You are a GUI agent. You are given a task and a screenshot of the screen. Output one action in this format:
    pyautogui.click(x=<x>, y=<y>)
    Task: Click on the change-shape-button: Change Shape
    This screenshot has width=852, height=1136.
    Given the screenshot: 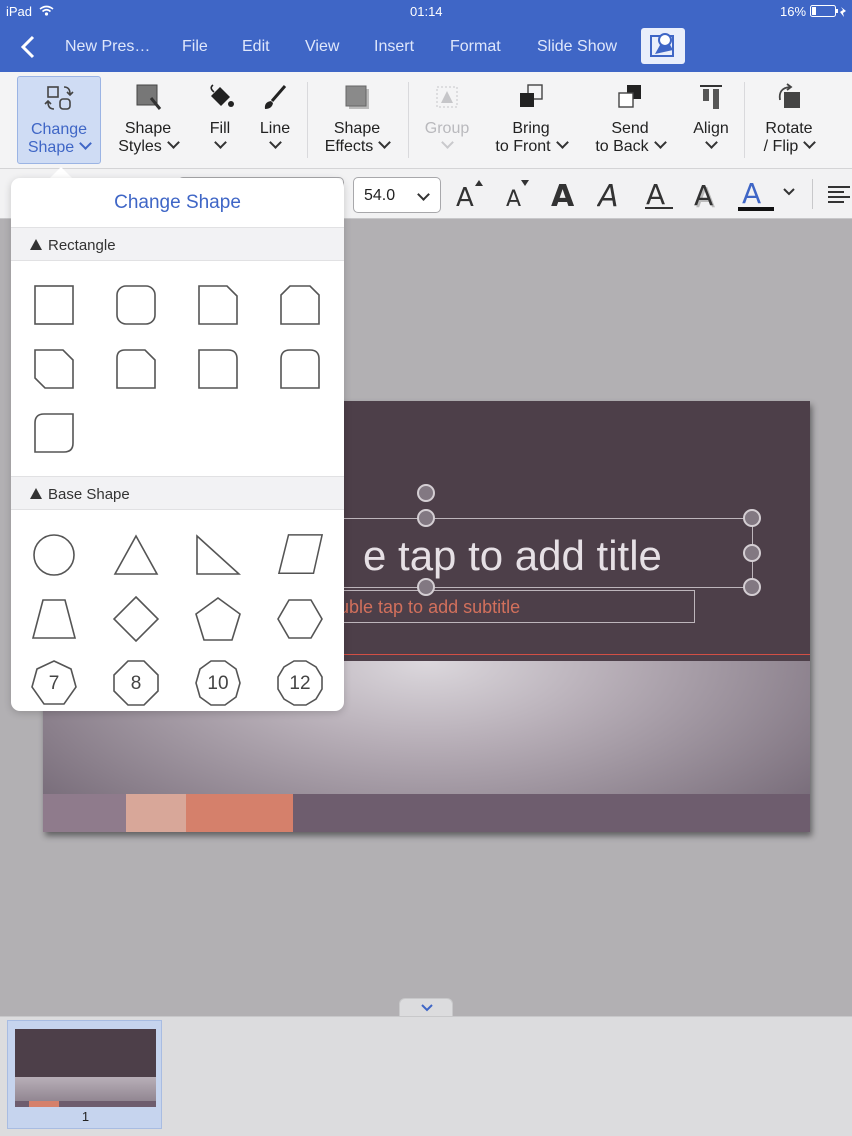 What is the action you would take?
    pyautogui.click(x=59, y=120)
    